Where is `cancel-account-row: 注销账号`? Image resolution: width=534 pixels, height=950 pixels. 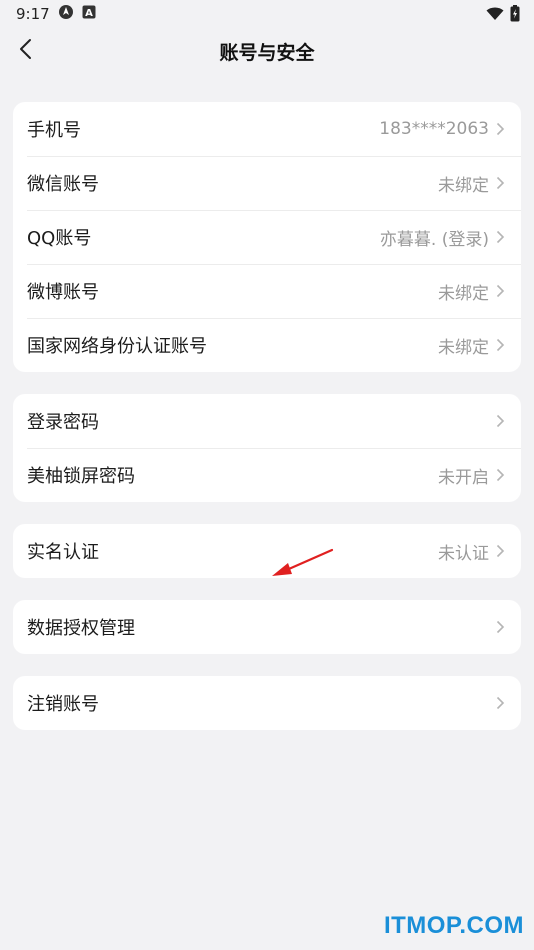
cancel-account-row: 注销账号 is located at coordinates (267, 703).